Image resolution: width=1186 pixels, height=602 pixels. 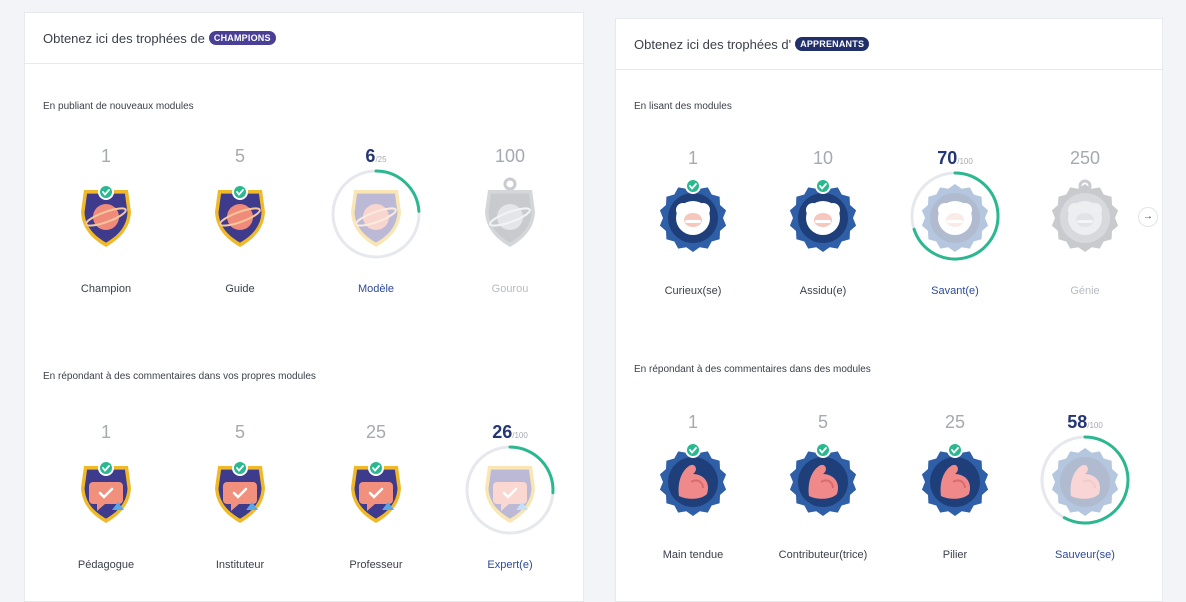 I want to click on trophy-name: Main tendue, so click(x=693, y=555).